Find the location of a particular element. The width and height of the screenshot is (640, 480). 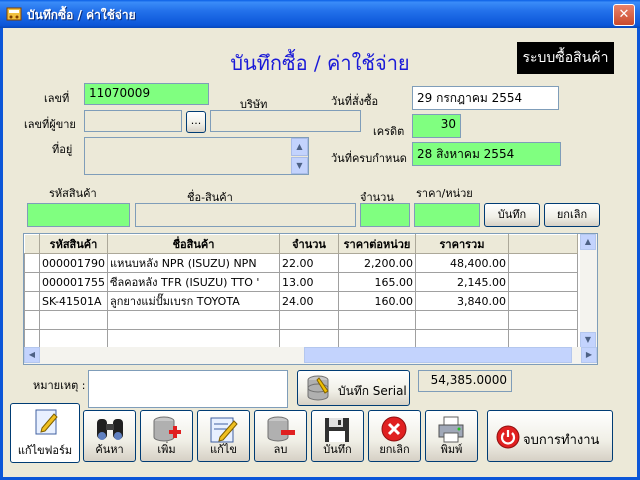

cell-total: 48,400.00 is located at coordinates (462, 263).